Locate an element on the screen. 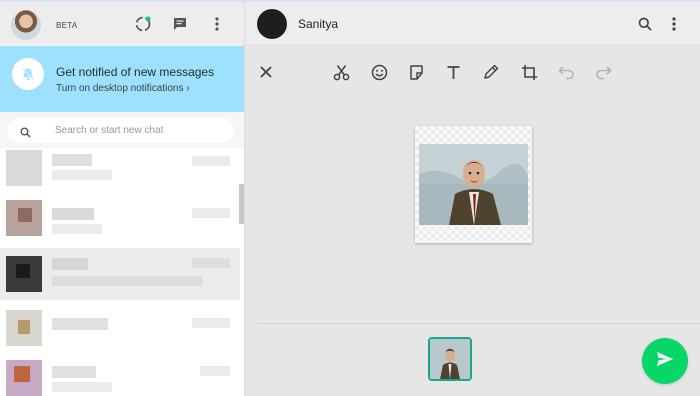 The image size is (700, 396). search-placeholder: Search or start new chat is located at coordinates (109, 130).